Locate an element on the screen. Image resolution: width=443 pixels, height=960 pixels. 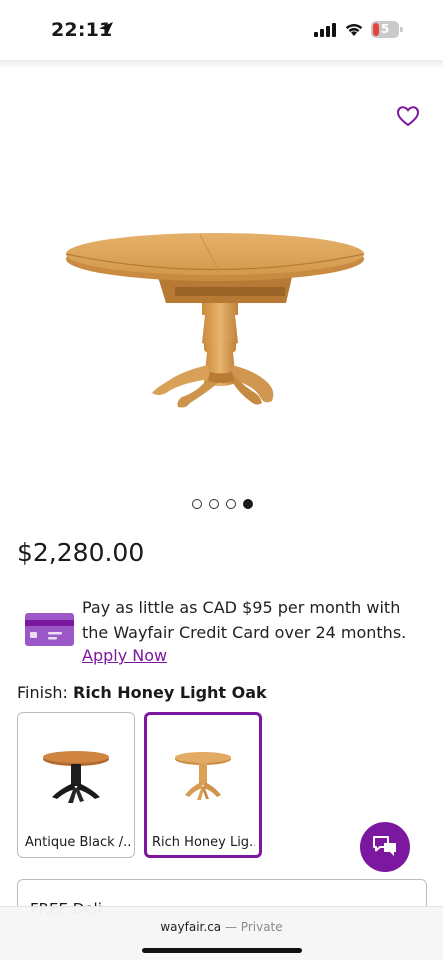
header-divider is located at coordinates (221, 64).